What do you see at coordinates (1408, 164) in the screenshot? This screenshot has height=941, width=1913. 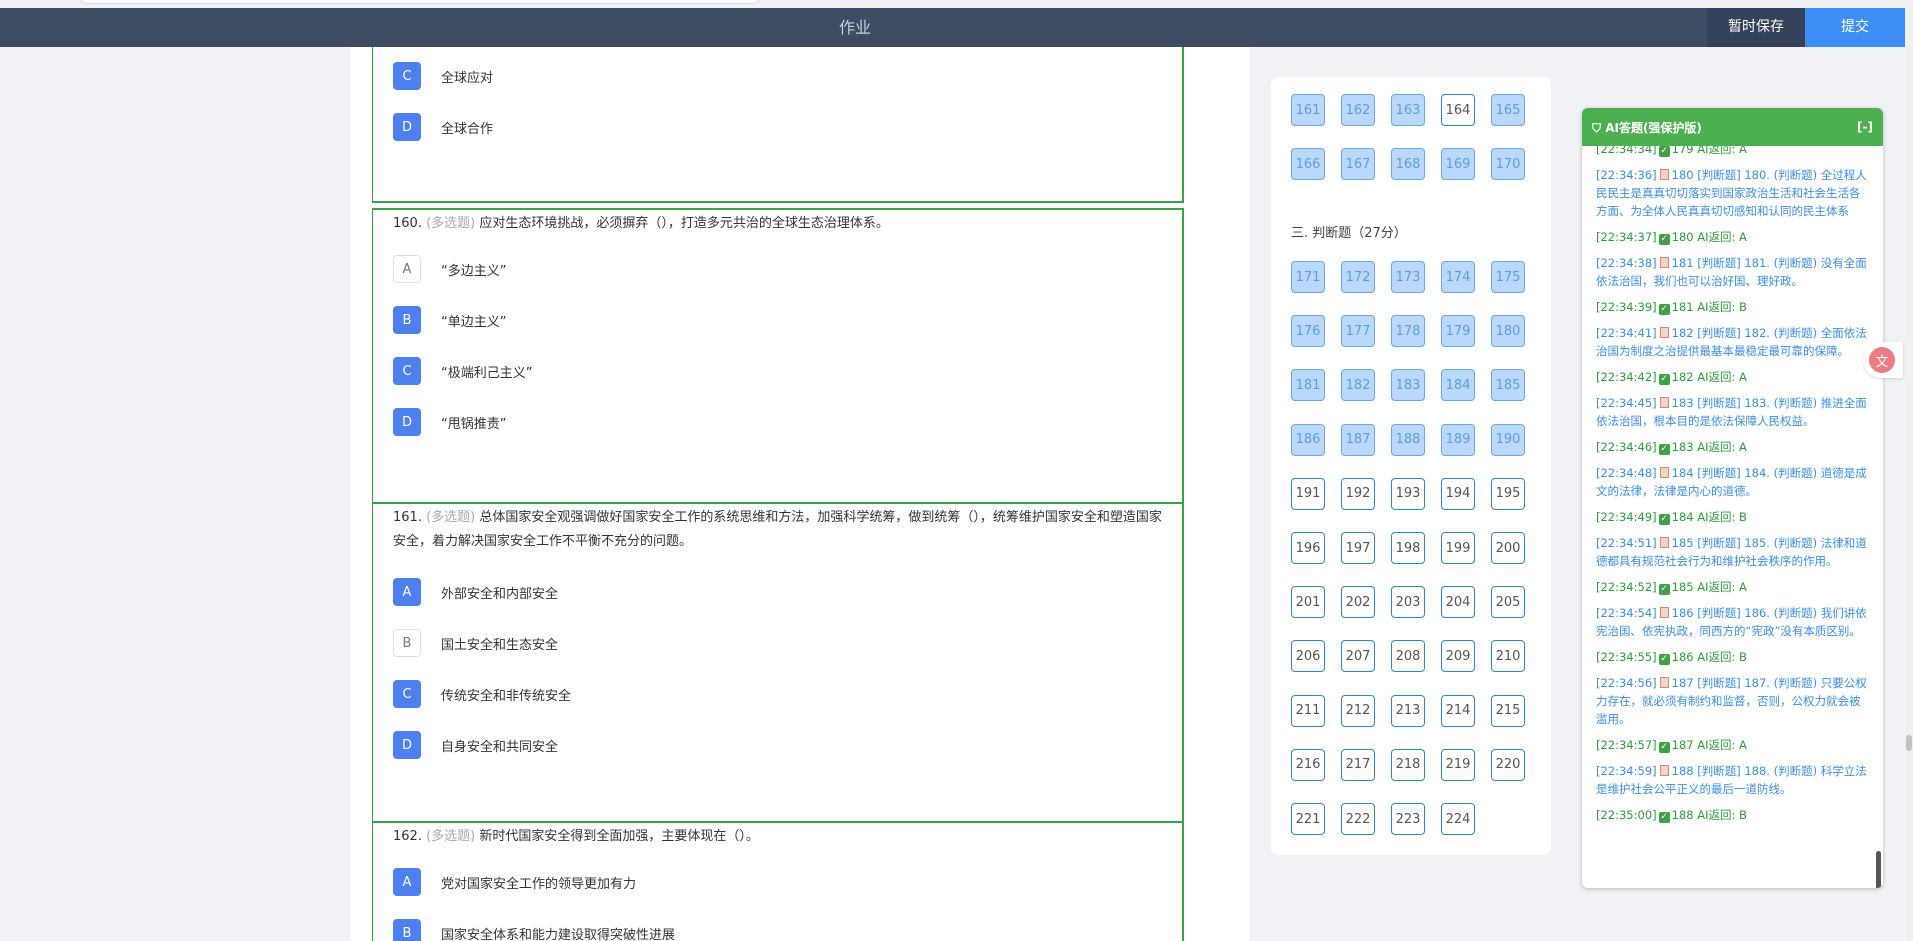 I see `question-number-168: 168` at bounding box center [1408, 164].